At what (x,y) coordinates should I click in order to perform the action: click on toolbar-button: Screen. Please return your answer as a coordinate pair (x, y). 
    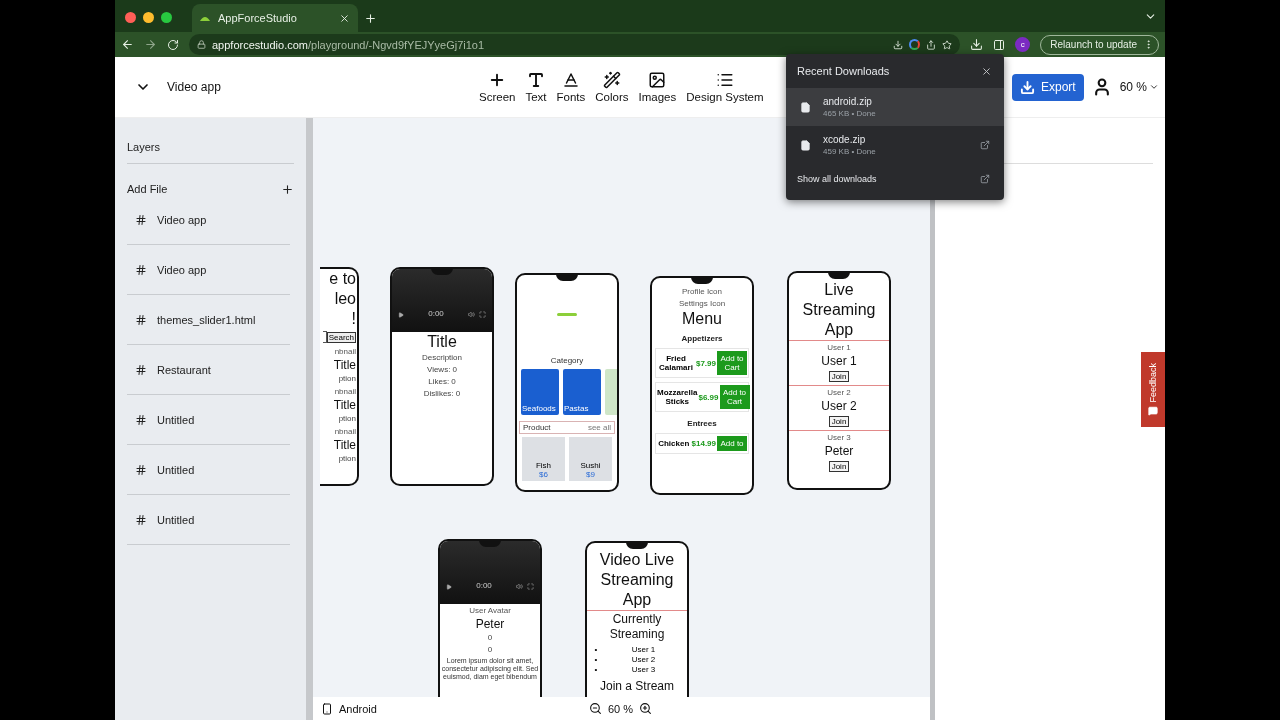
    Looking at the image, I should click on (497, 87).